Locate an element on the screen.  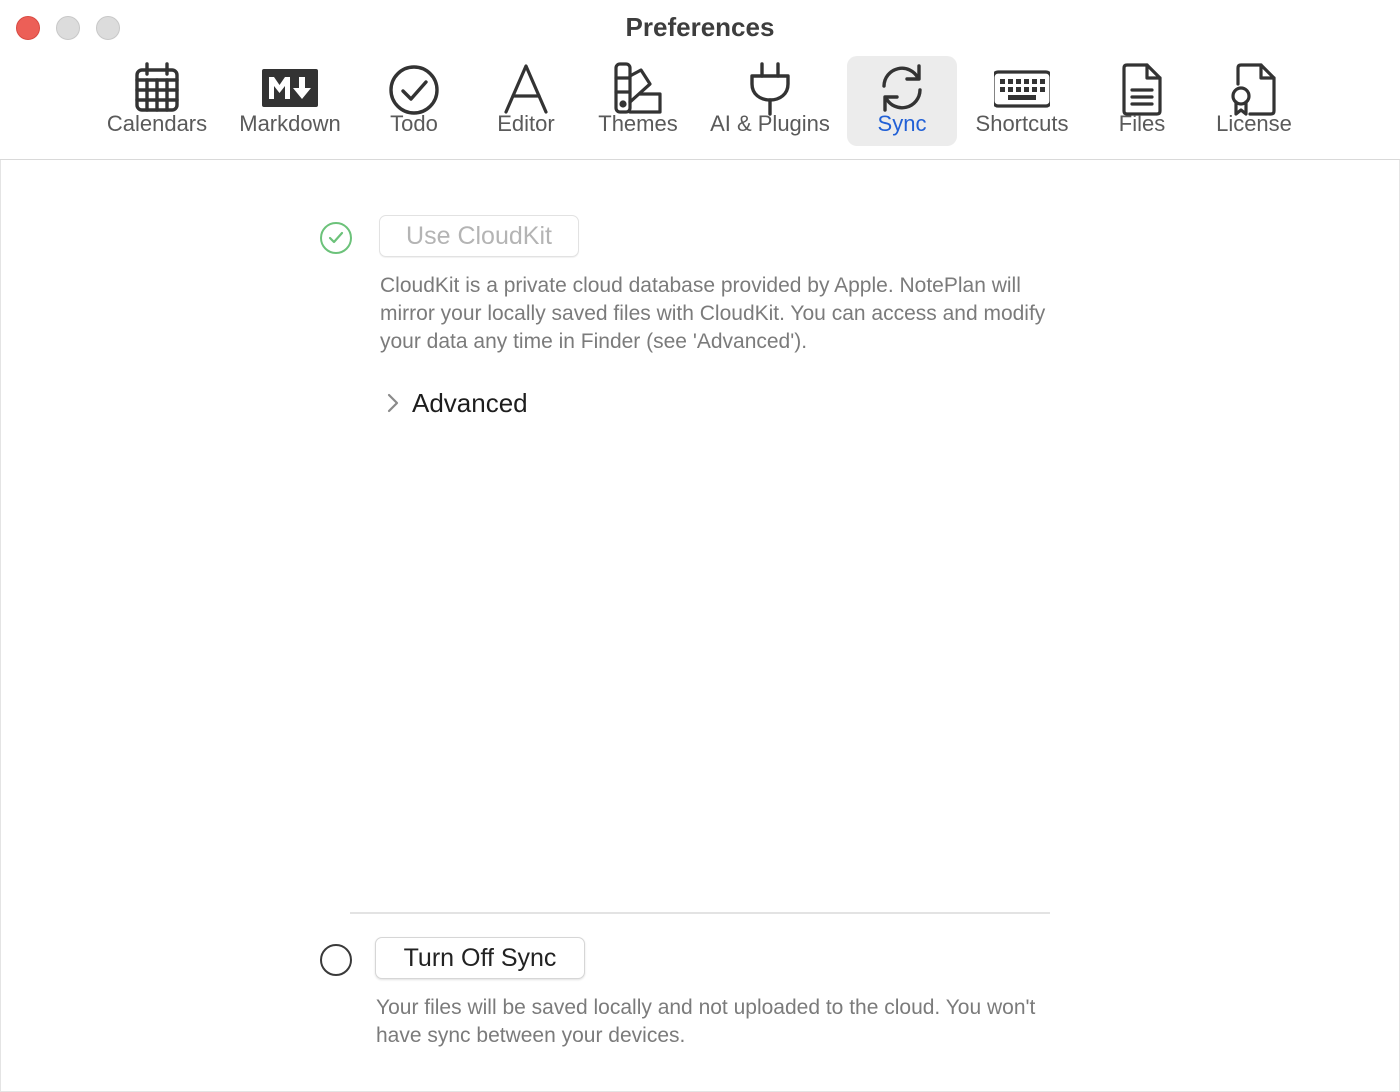
calendar-icon is located at coordinates (157, 88).